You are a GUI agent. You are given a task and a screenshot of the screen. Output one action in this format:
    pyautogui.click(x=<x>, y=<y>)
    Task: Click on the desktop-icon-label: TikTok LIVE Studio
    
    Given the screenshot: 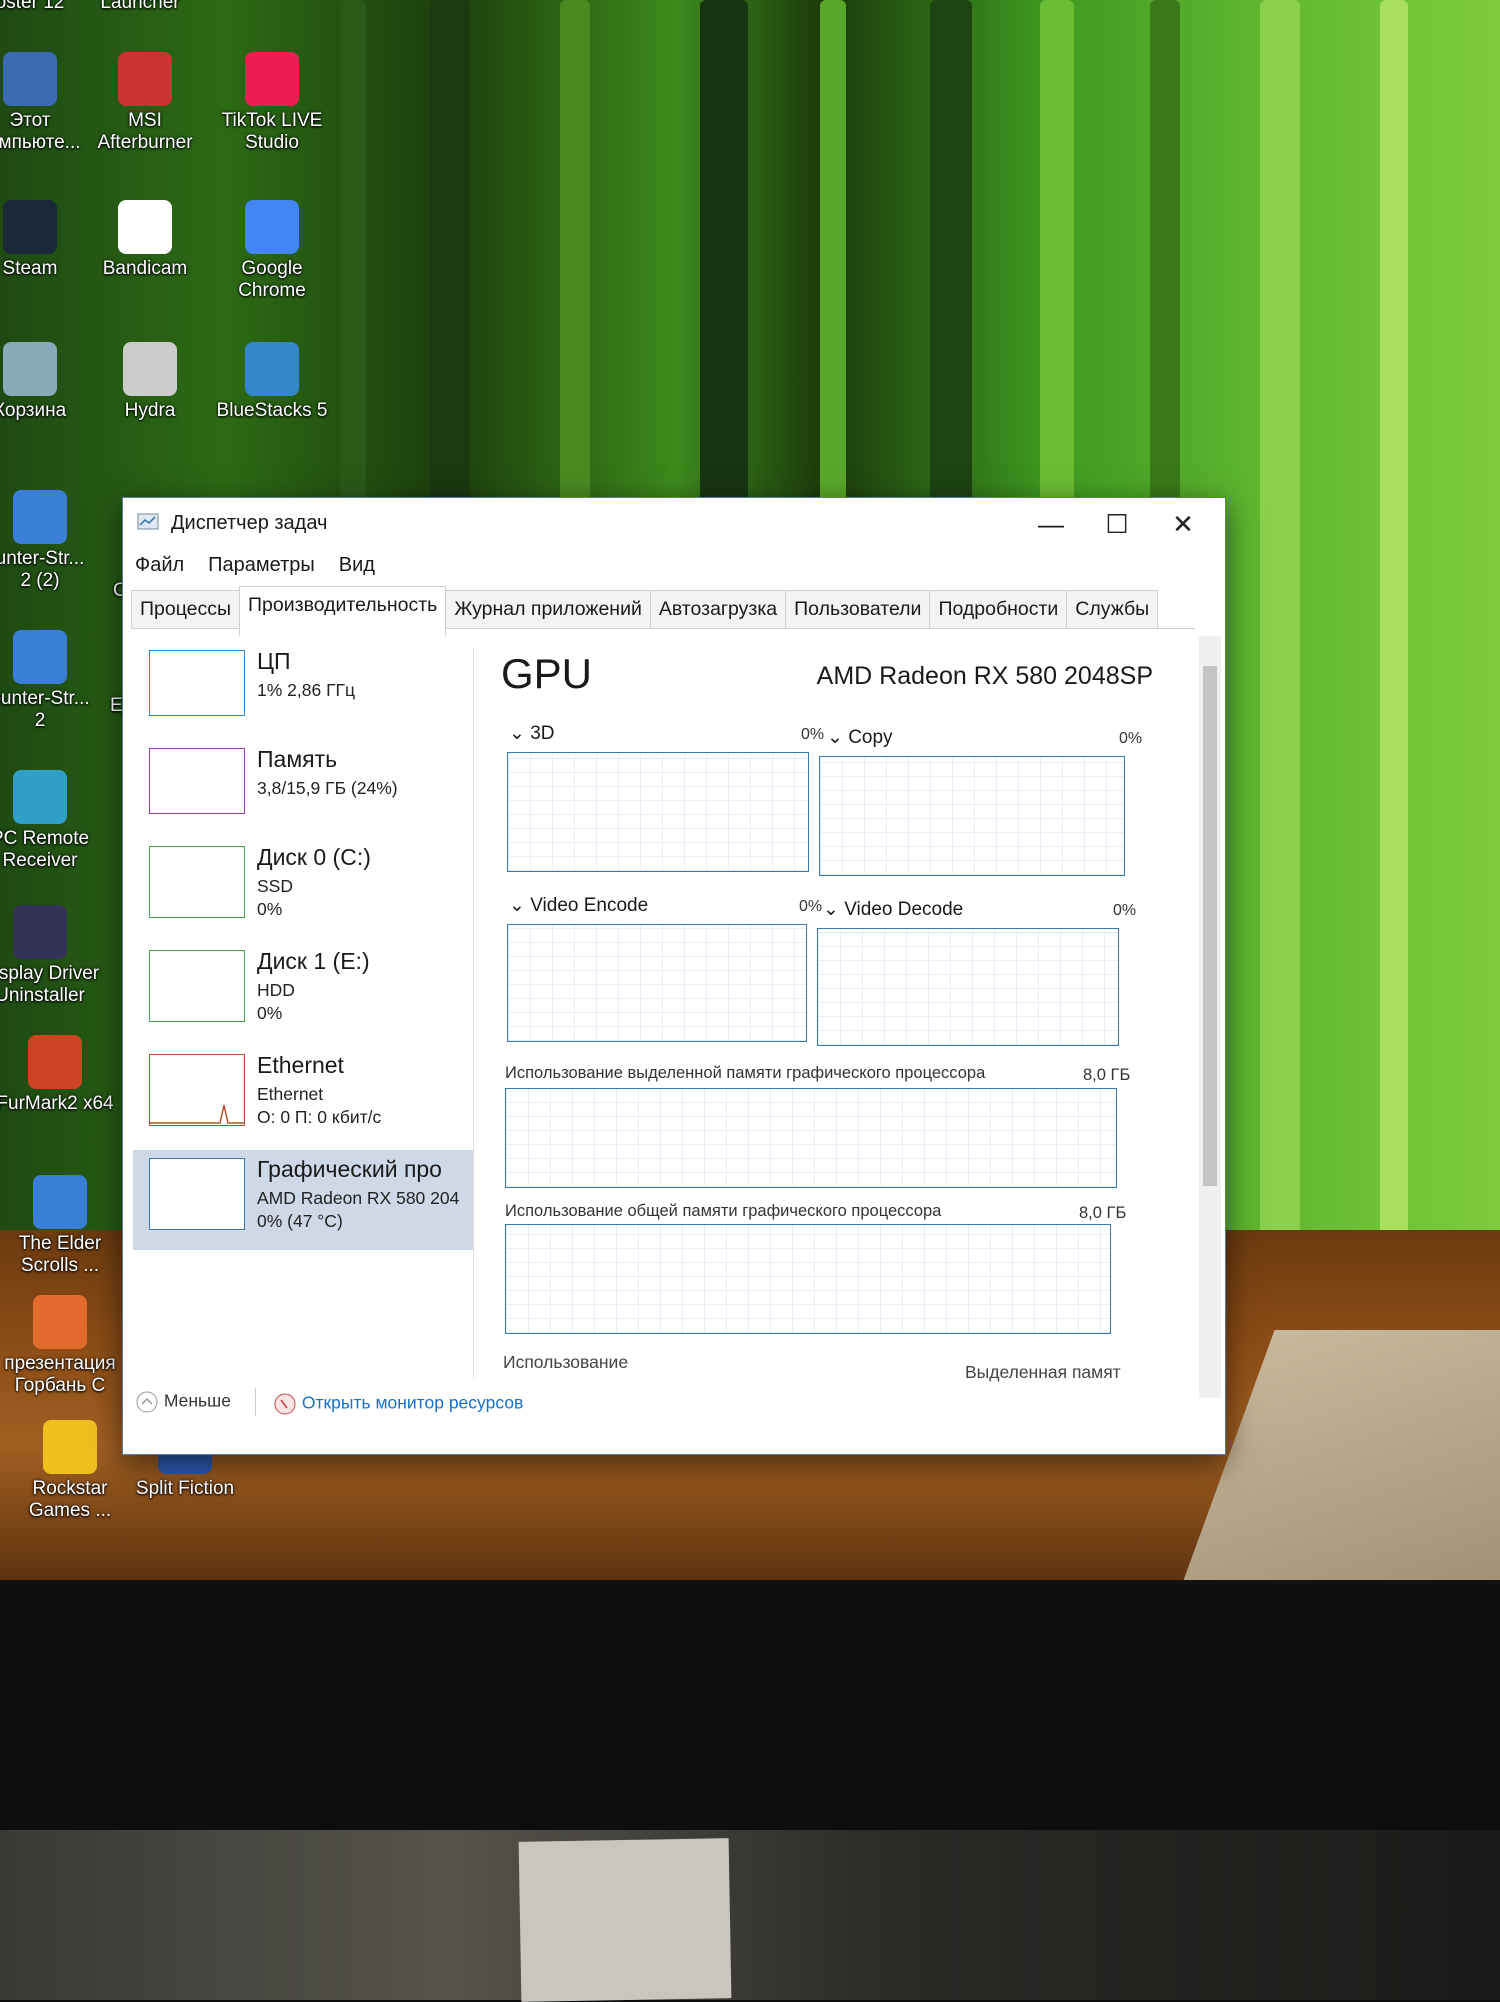 What is the action you would take?
    pyautogui.click(x=272, y=131)
    